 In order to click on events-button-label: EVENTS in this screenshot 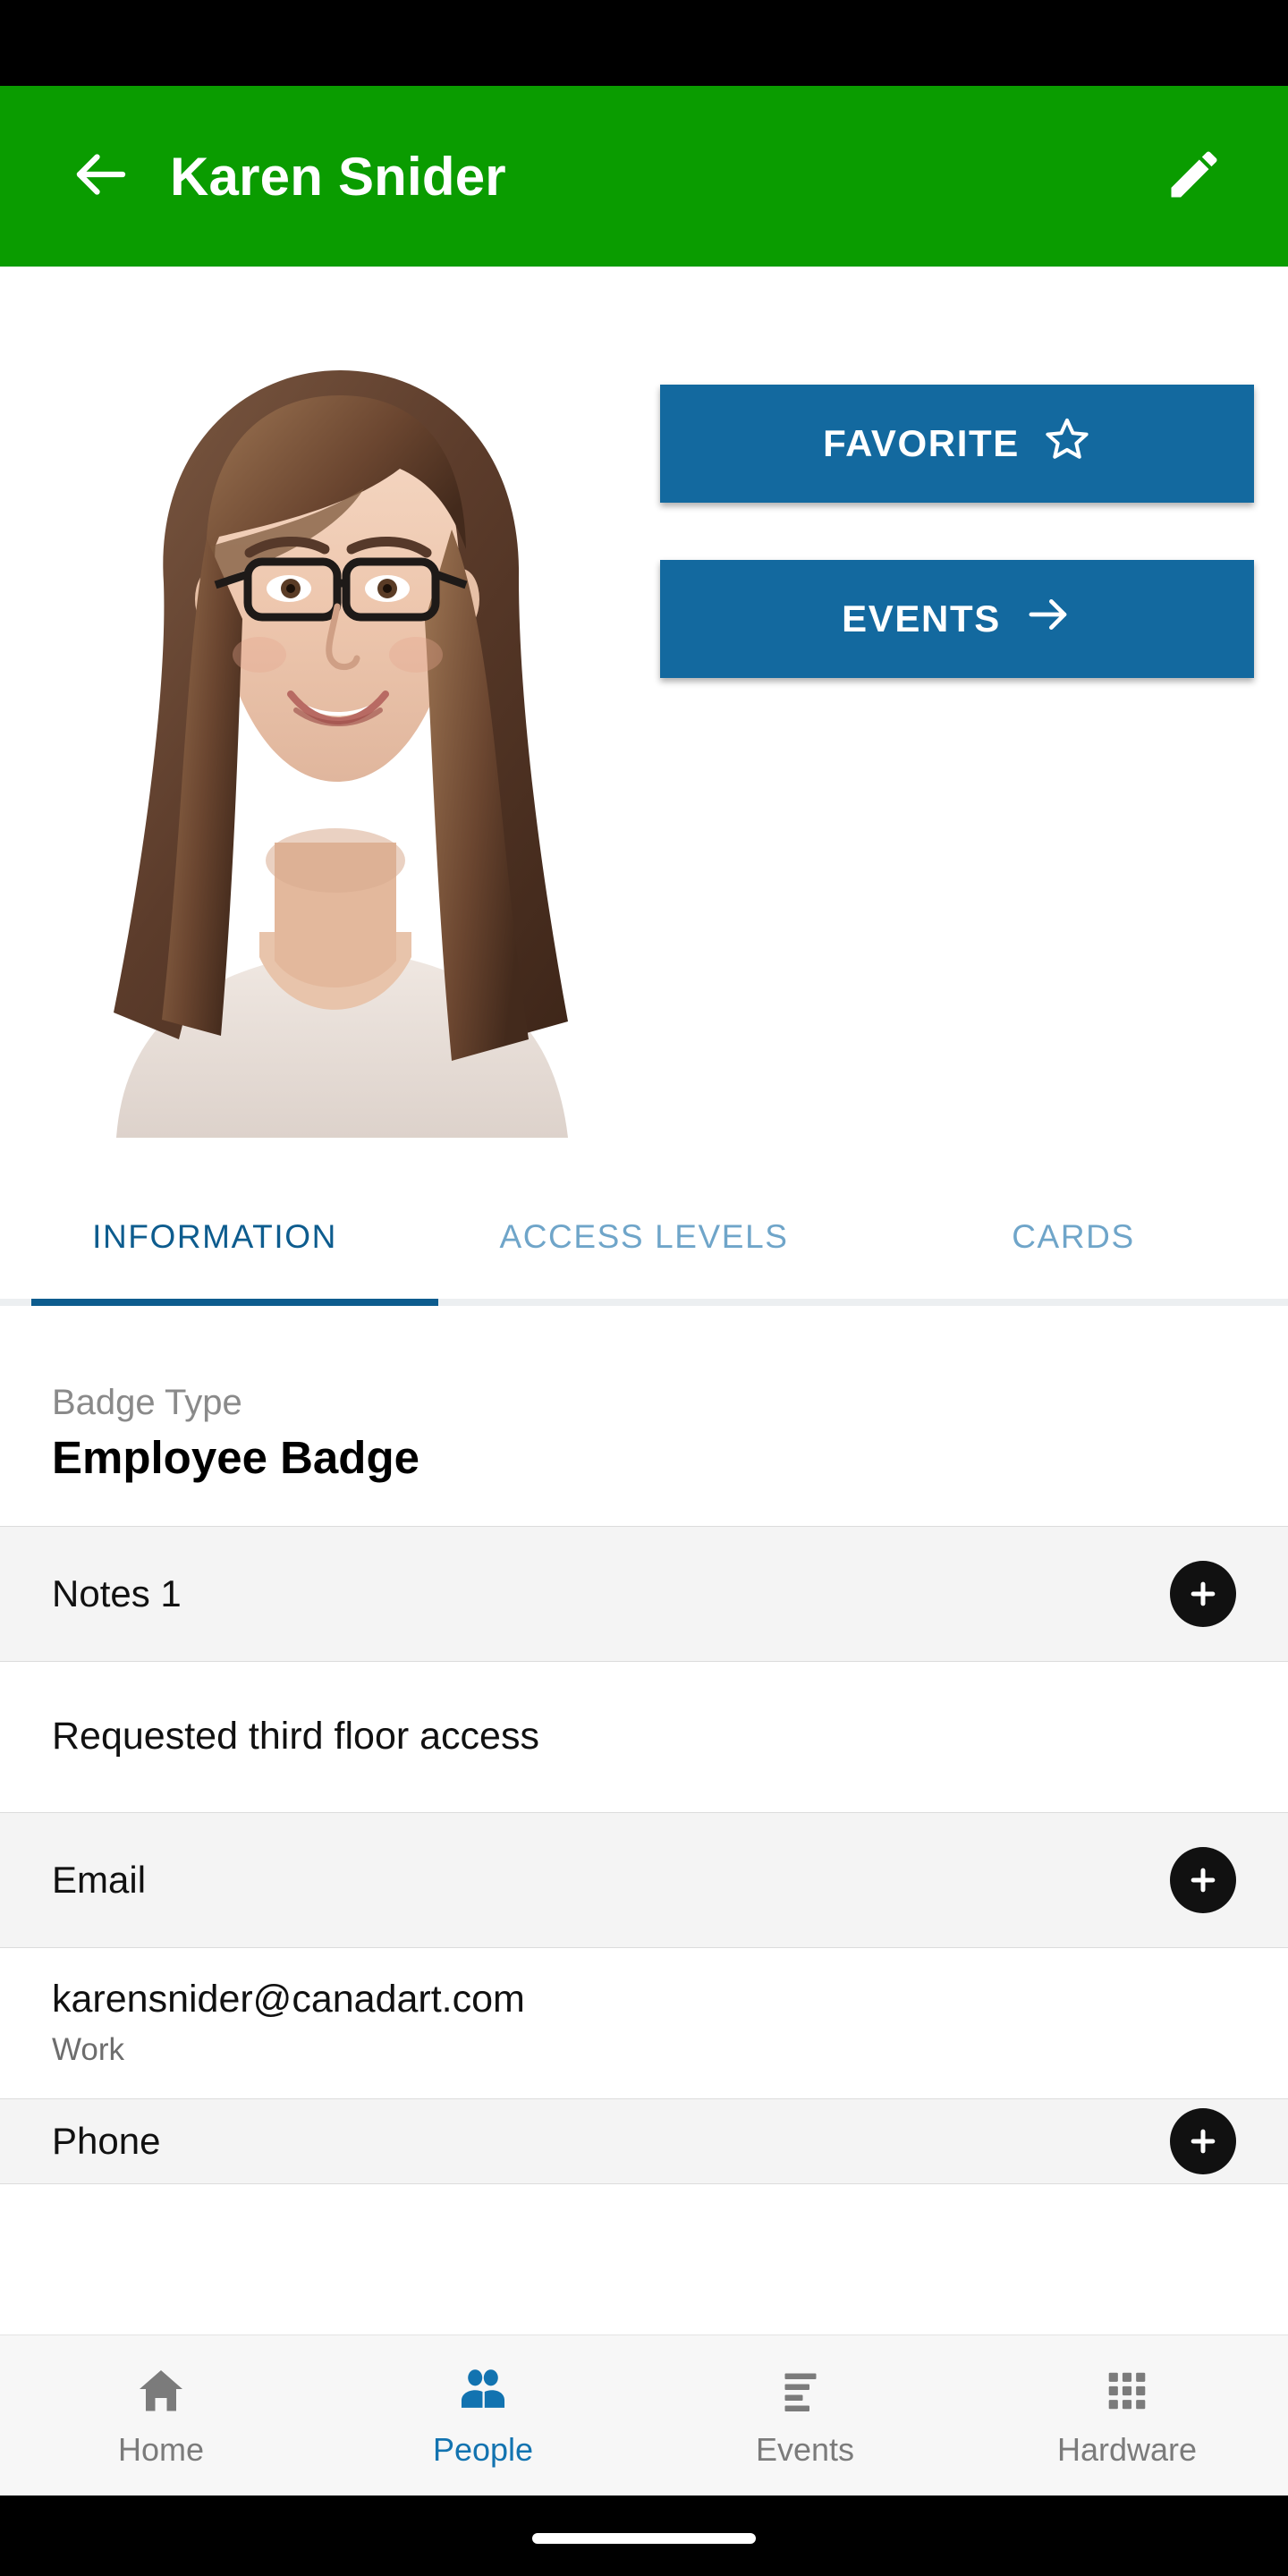, I will do `click(921, 618)`.